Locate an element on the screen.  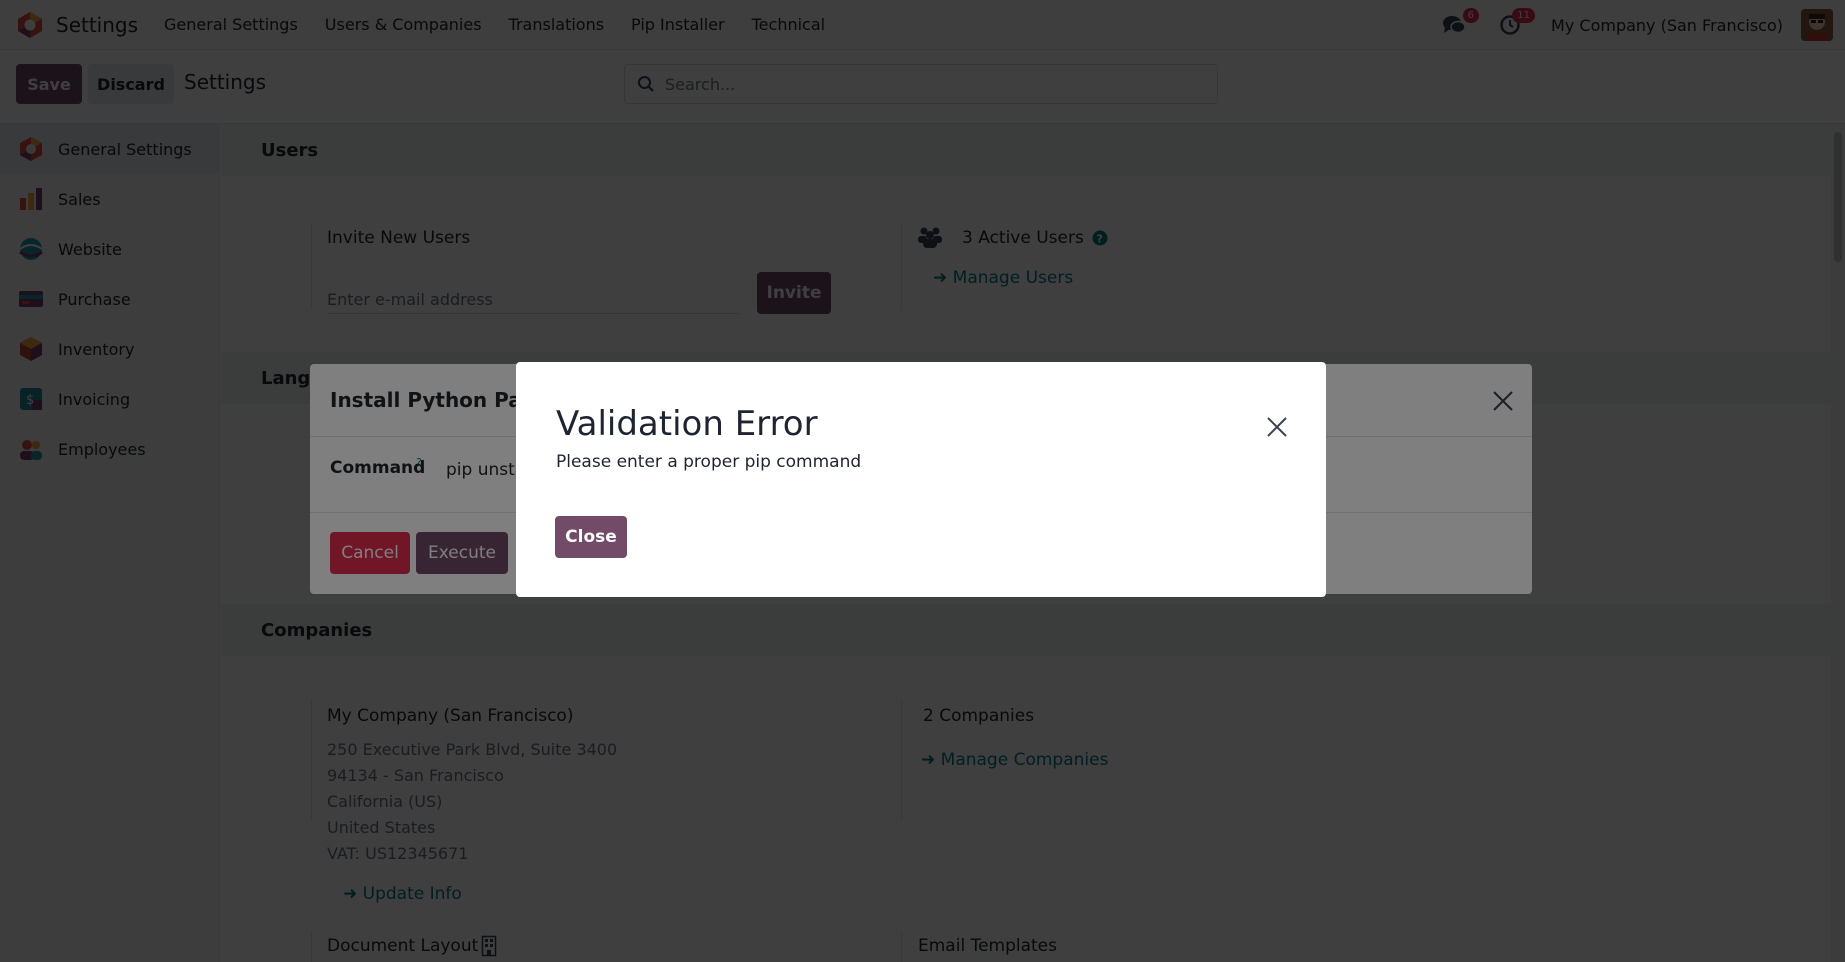
close-button: Close is located at coordinates (591, 537).